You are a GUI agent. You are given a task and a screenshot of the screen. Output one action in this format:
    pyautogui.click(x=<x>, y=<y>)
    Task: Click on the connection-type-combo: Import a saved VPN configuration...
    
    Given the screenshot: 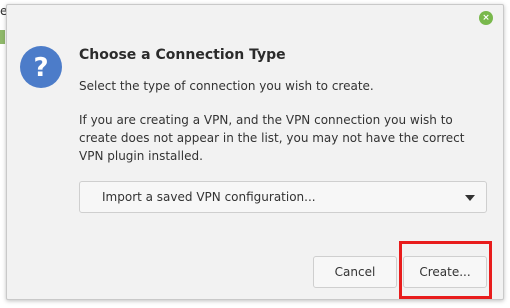 What is the action you would take?
    pyautogui.click(x=283, y=197)
    